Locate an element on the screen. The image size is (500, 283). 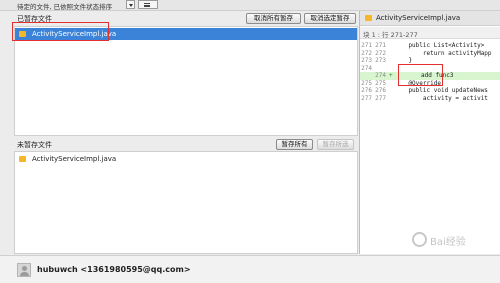
unstaged-file-row: ActivityServiceImpl.java is located at coordinates (186, 159).